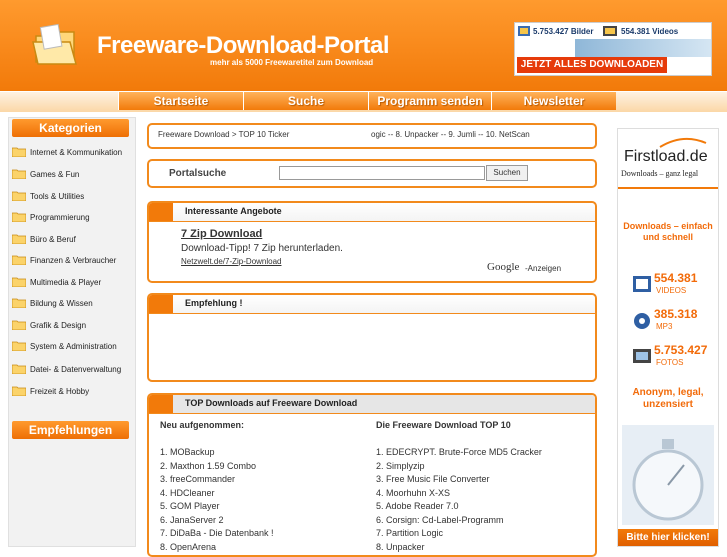  I want to click on sidebar-item-finanzen: Finanzen & Verbraucher, so click(72, 260).